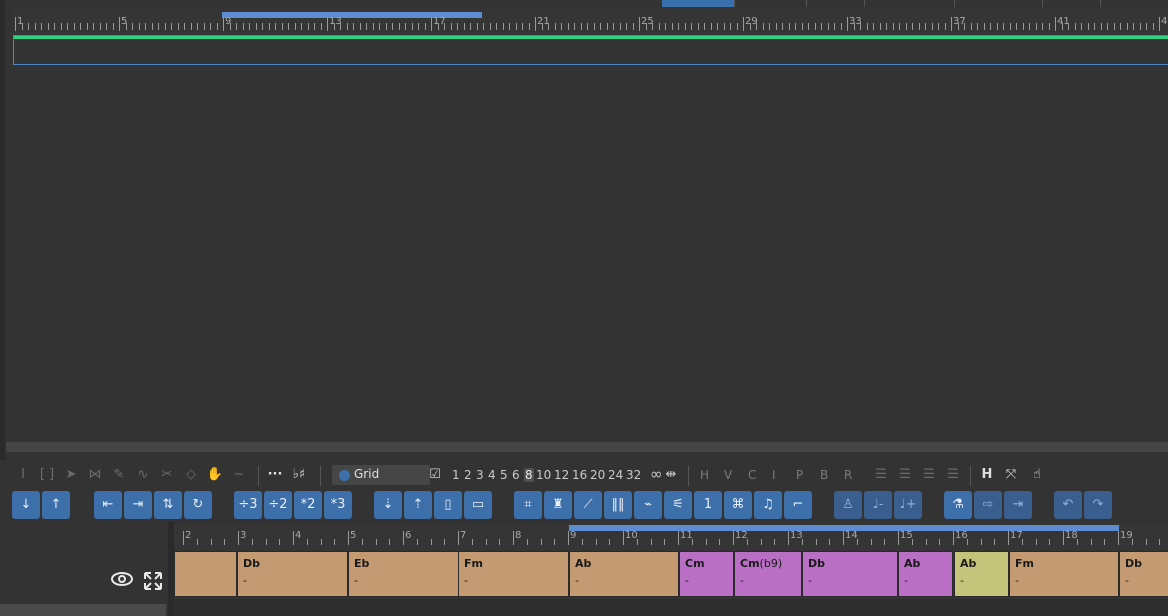 This screenshot has width=1168, height=616. Describe the element at coordinates (71, 475) in the screenshot. I see `pointer-icon: ➤` at that location.